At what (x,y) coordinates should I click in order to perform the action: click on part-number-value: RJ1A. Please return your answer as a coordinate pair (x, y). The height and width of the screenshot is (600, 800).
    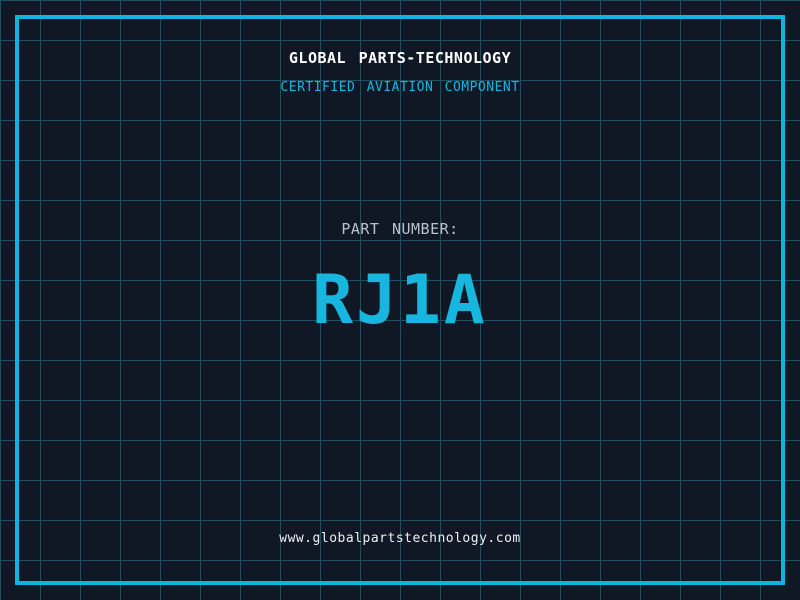
    Looking at the image, I should click on (400, 300).